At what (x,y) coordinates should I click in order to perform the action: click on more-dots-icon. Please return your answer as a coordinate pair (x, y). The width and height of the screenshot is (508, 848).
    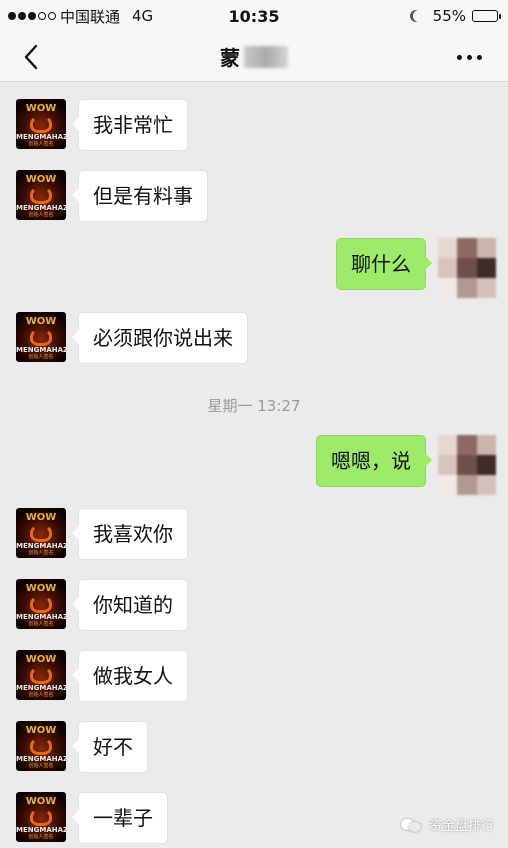
    Looking at the image, I should click on (469, 57).